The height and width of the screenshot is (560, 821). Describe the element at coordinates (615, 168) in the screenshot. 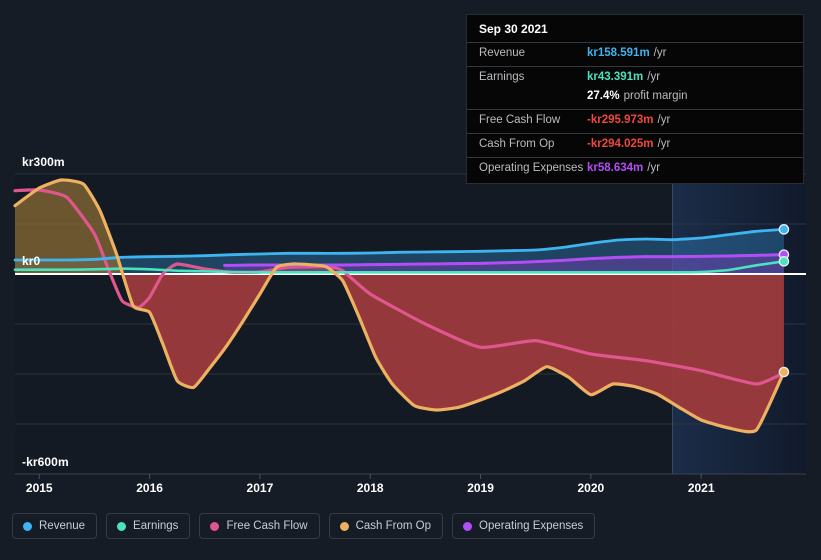

I see `tooltip-row-value: kr58.634m` at that location.